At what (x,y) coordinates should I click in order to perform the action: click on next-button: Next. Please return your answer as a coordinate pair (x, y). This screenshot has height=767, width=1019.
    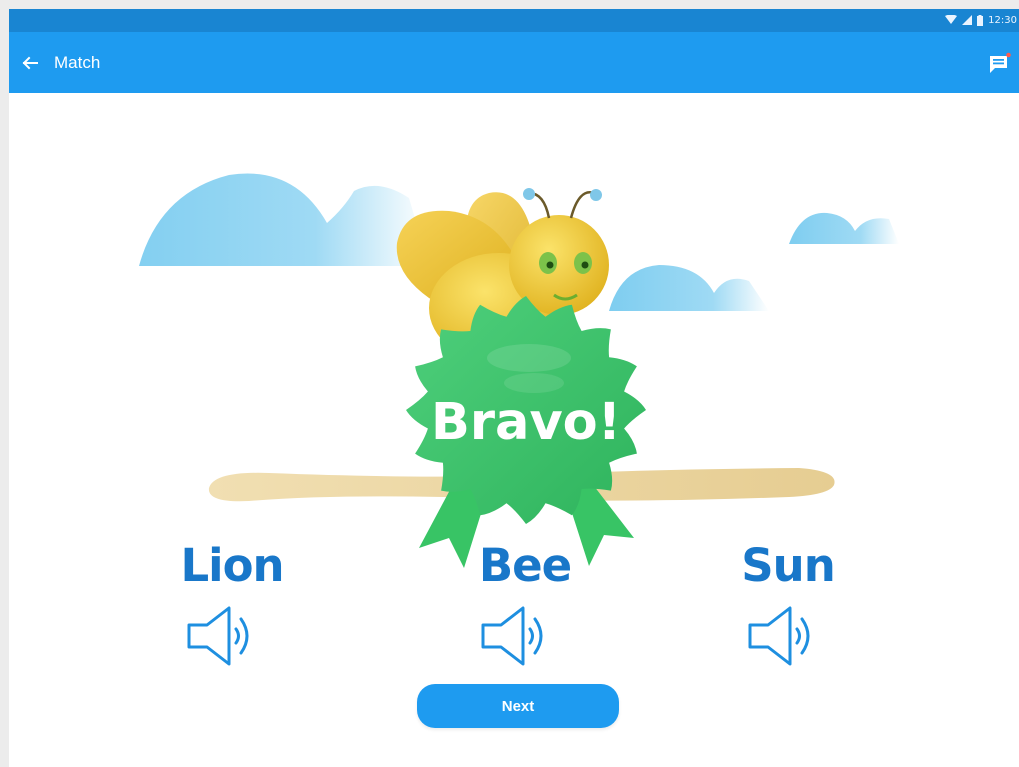
    Looking at the image, I should click on (518, 706).